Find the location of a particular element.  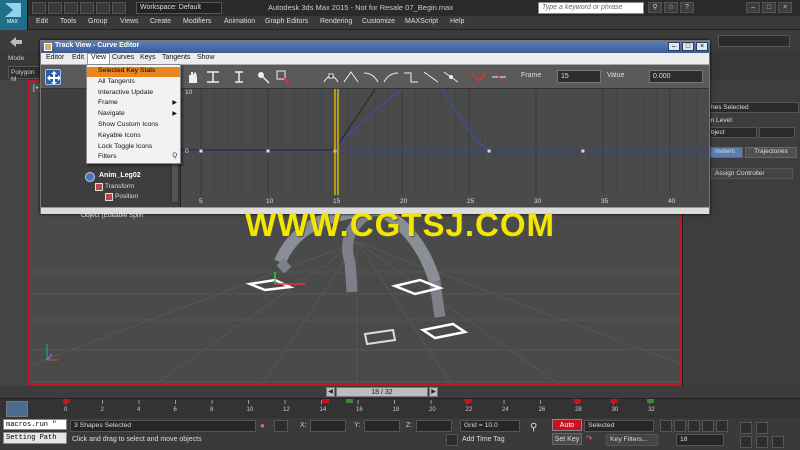

tangent-linear-icon is located at coordinates (431, 77).